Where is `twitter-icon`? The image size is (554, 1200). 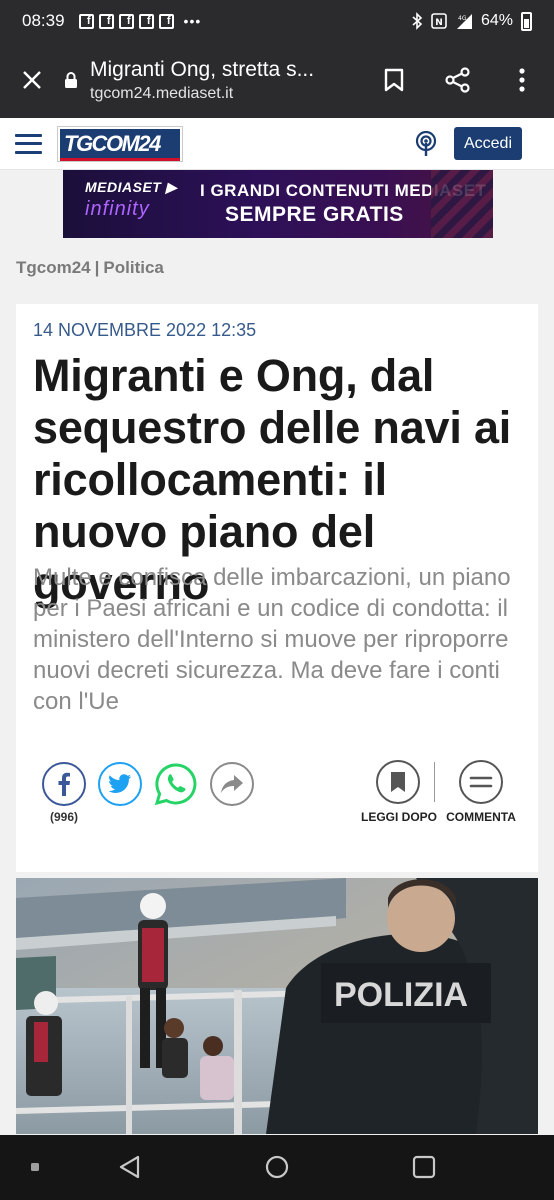 twitter-icon is located at coordinates (119, 783).